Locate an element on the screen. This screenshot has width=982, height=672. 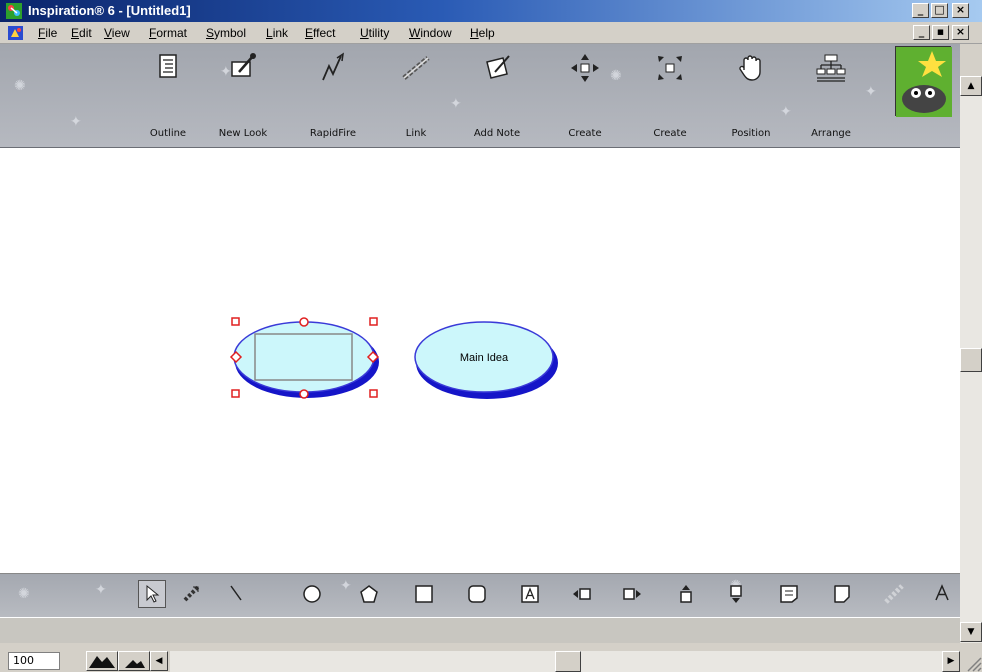
menu-window: Window is located at coordinates (430, 33).